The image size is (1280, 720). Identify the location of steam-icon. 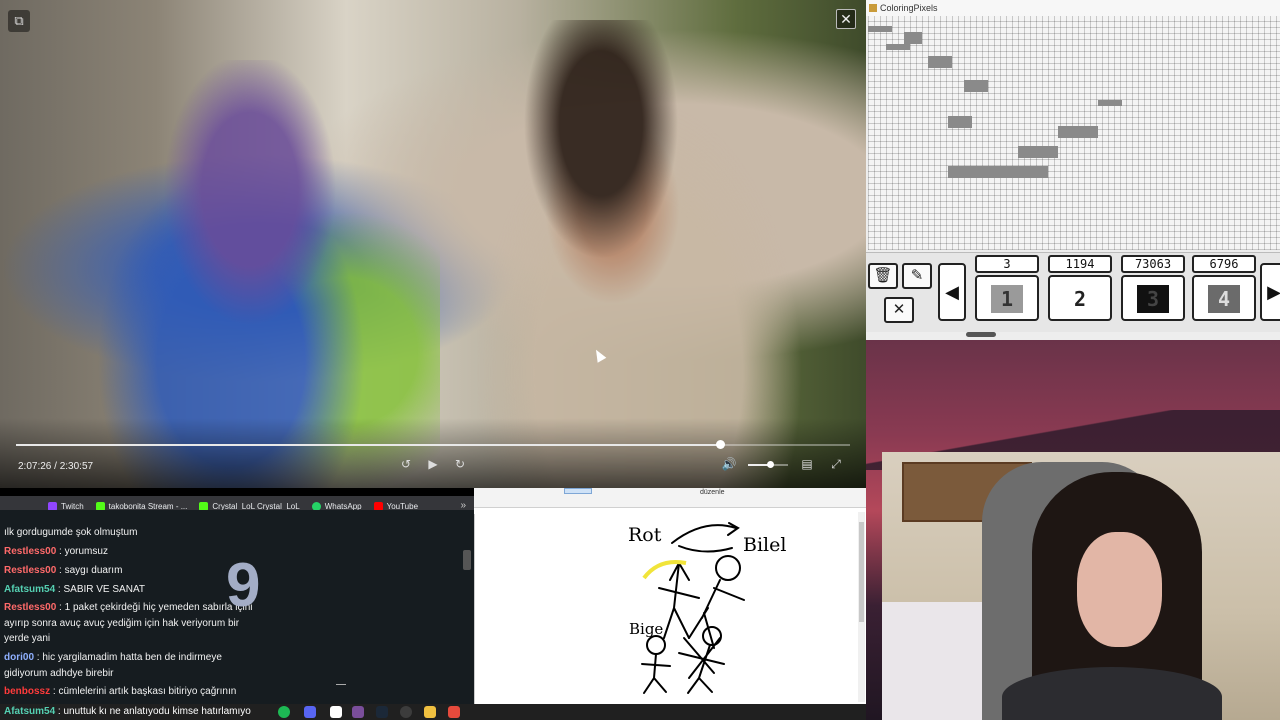
(382, 712).